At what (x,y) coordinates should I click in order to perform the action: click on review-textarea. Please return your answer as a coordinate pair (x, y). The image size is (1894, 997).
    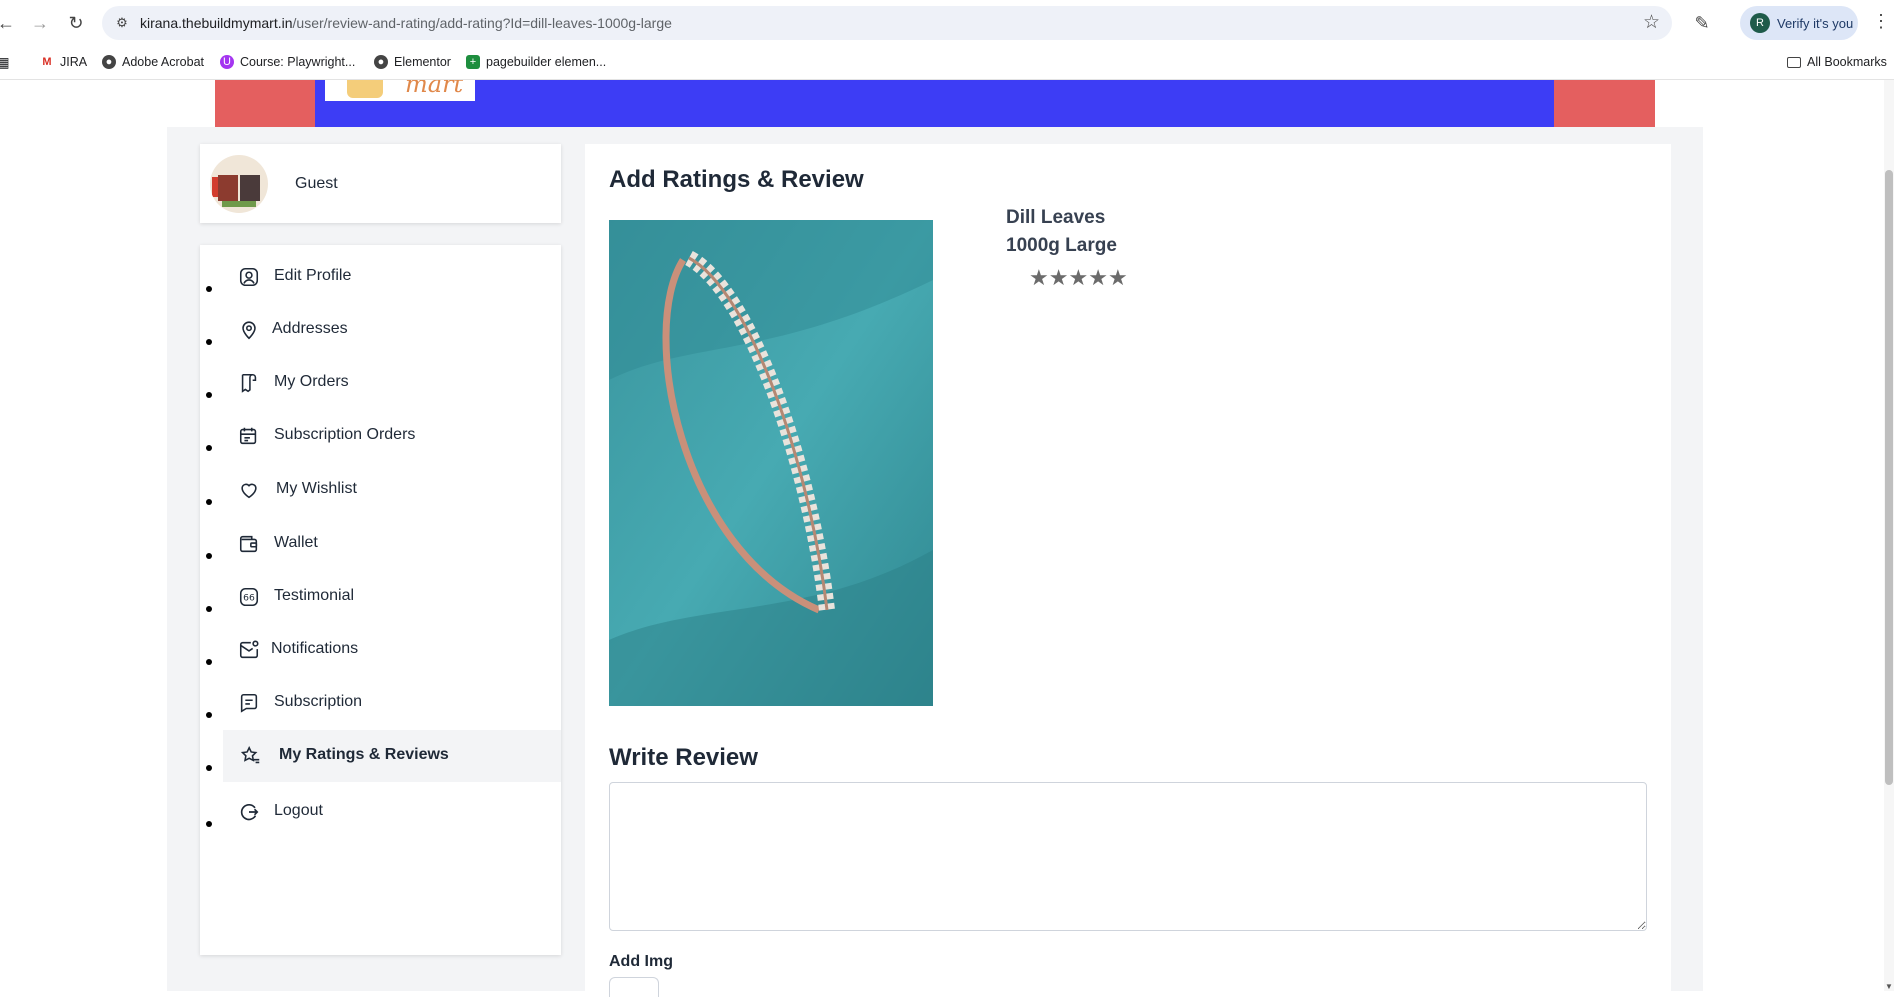
    Looking at the image, I should click on (1128, 856).